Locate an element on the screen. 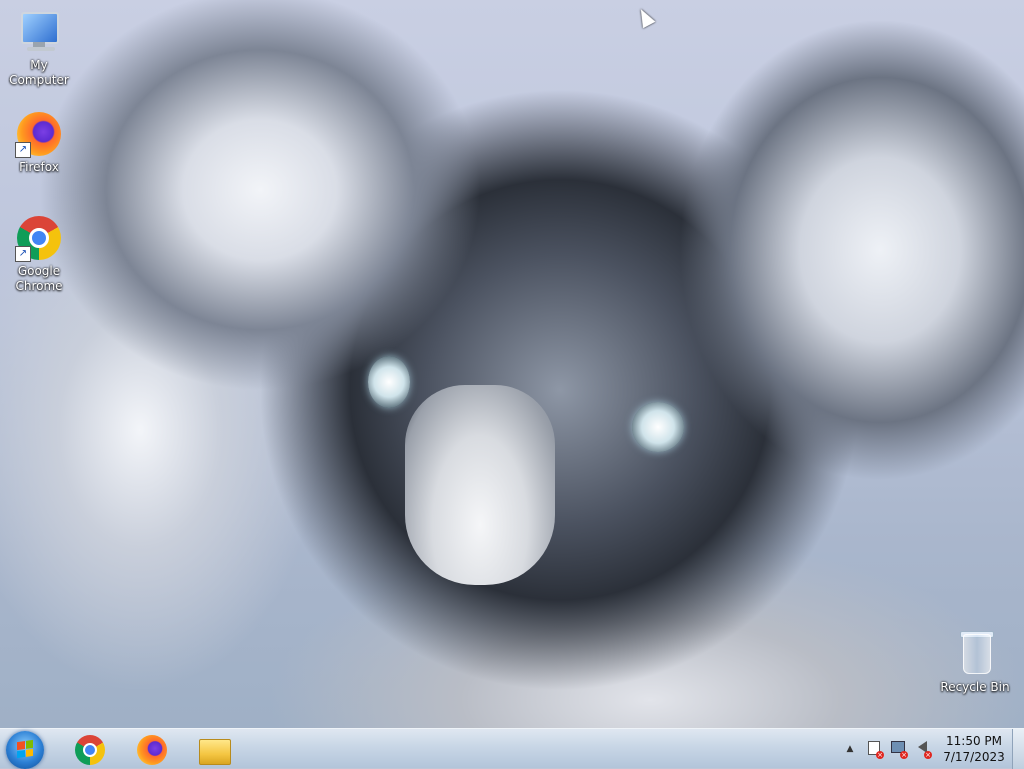 This screenshot has height=769, width=1024. system-tray: ▲ × × × is located at coordinates (888, 749).